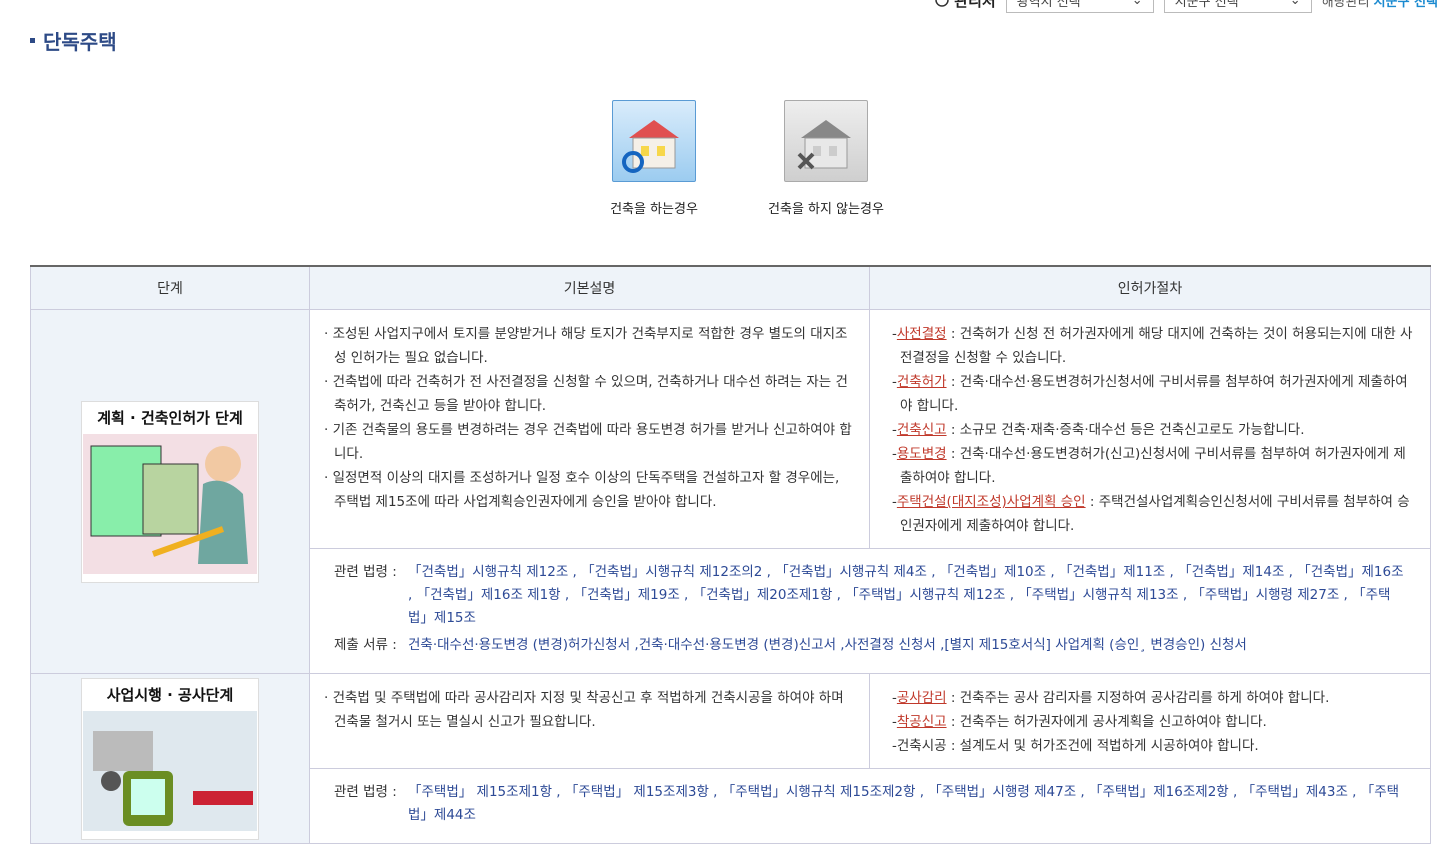 The height and width of the screenshot is (844, 1452). I want to click on docs-label: 제출 서류 :, so click(365, 645).